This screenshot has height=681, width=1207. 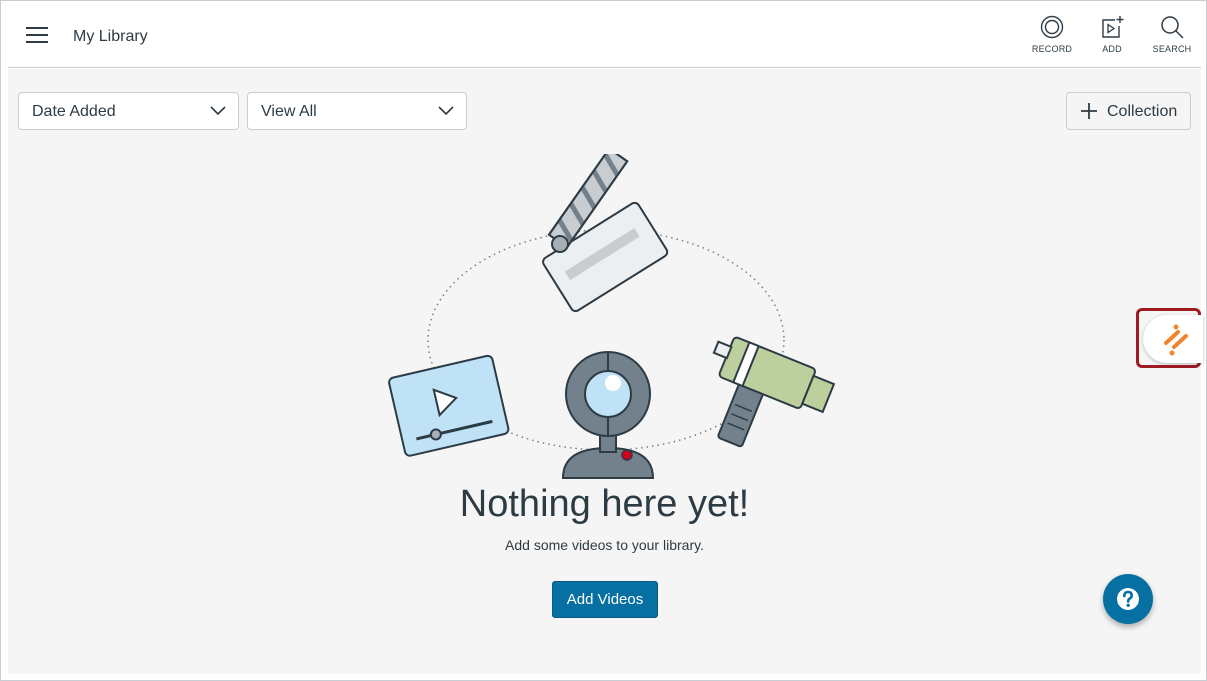 What do you see at coordinates (608, 415) in the screenshot?
I see `webcam-icon` at bounding box center [608, 415].